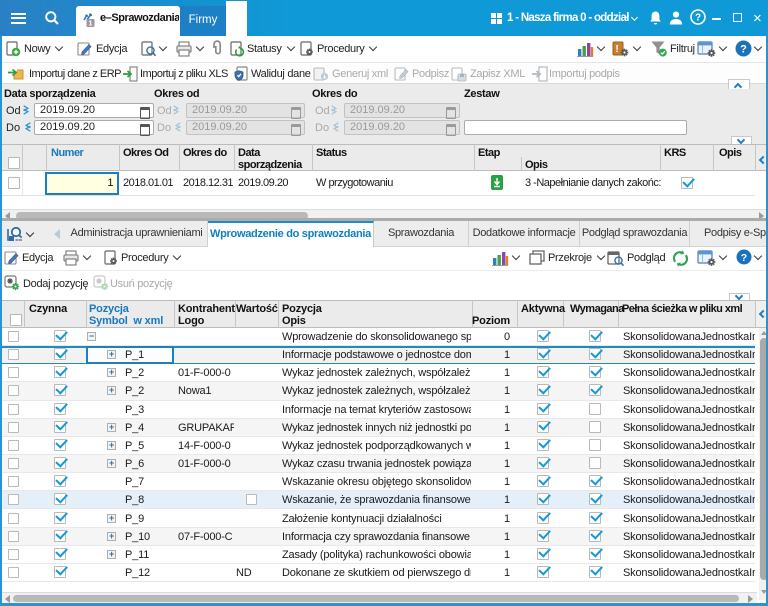 The image size is (768, 606). What do you see at coordinates (90, 23) in the screenshot?
I see `svg-text: 1` at bounding box center [90, 23].